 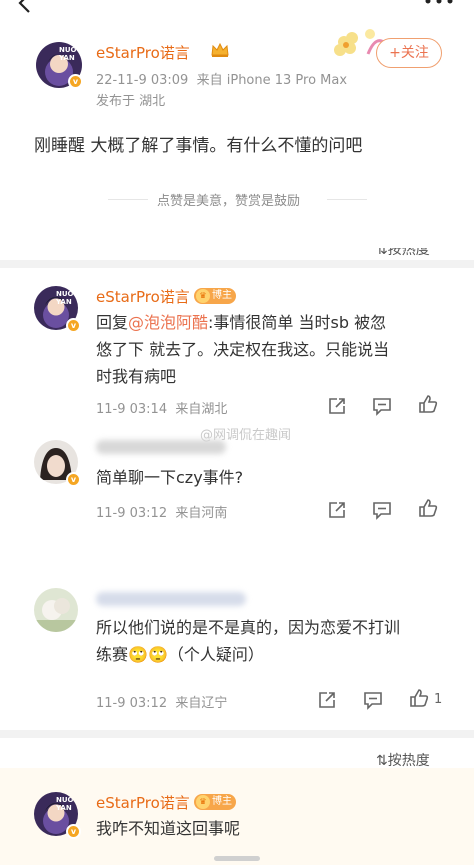 I want to click on sort-bar: ⇅按热度, so click(x=403, y=760).